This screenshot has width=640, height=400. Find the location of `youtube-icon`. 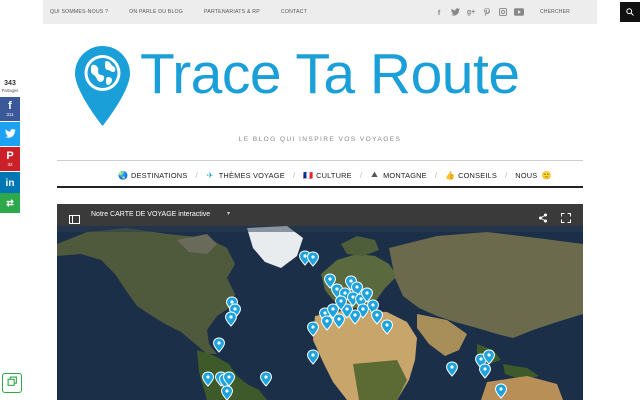

youtube-icon is located at coordinates (519, 12).